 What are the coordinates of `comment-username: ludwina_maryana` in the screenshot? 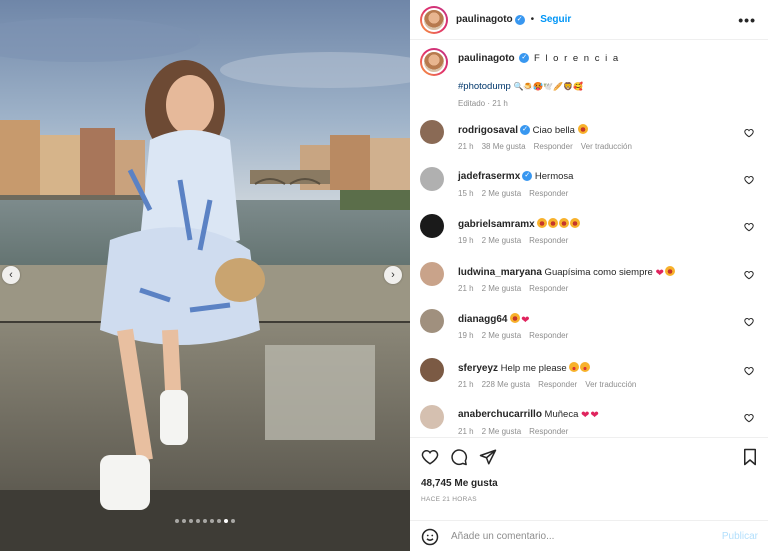 It's located at (500, 272).